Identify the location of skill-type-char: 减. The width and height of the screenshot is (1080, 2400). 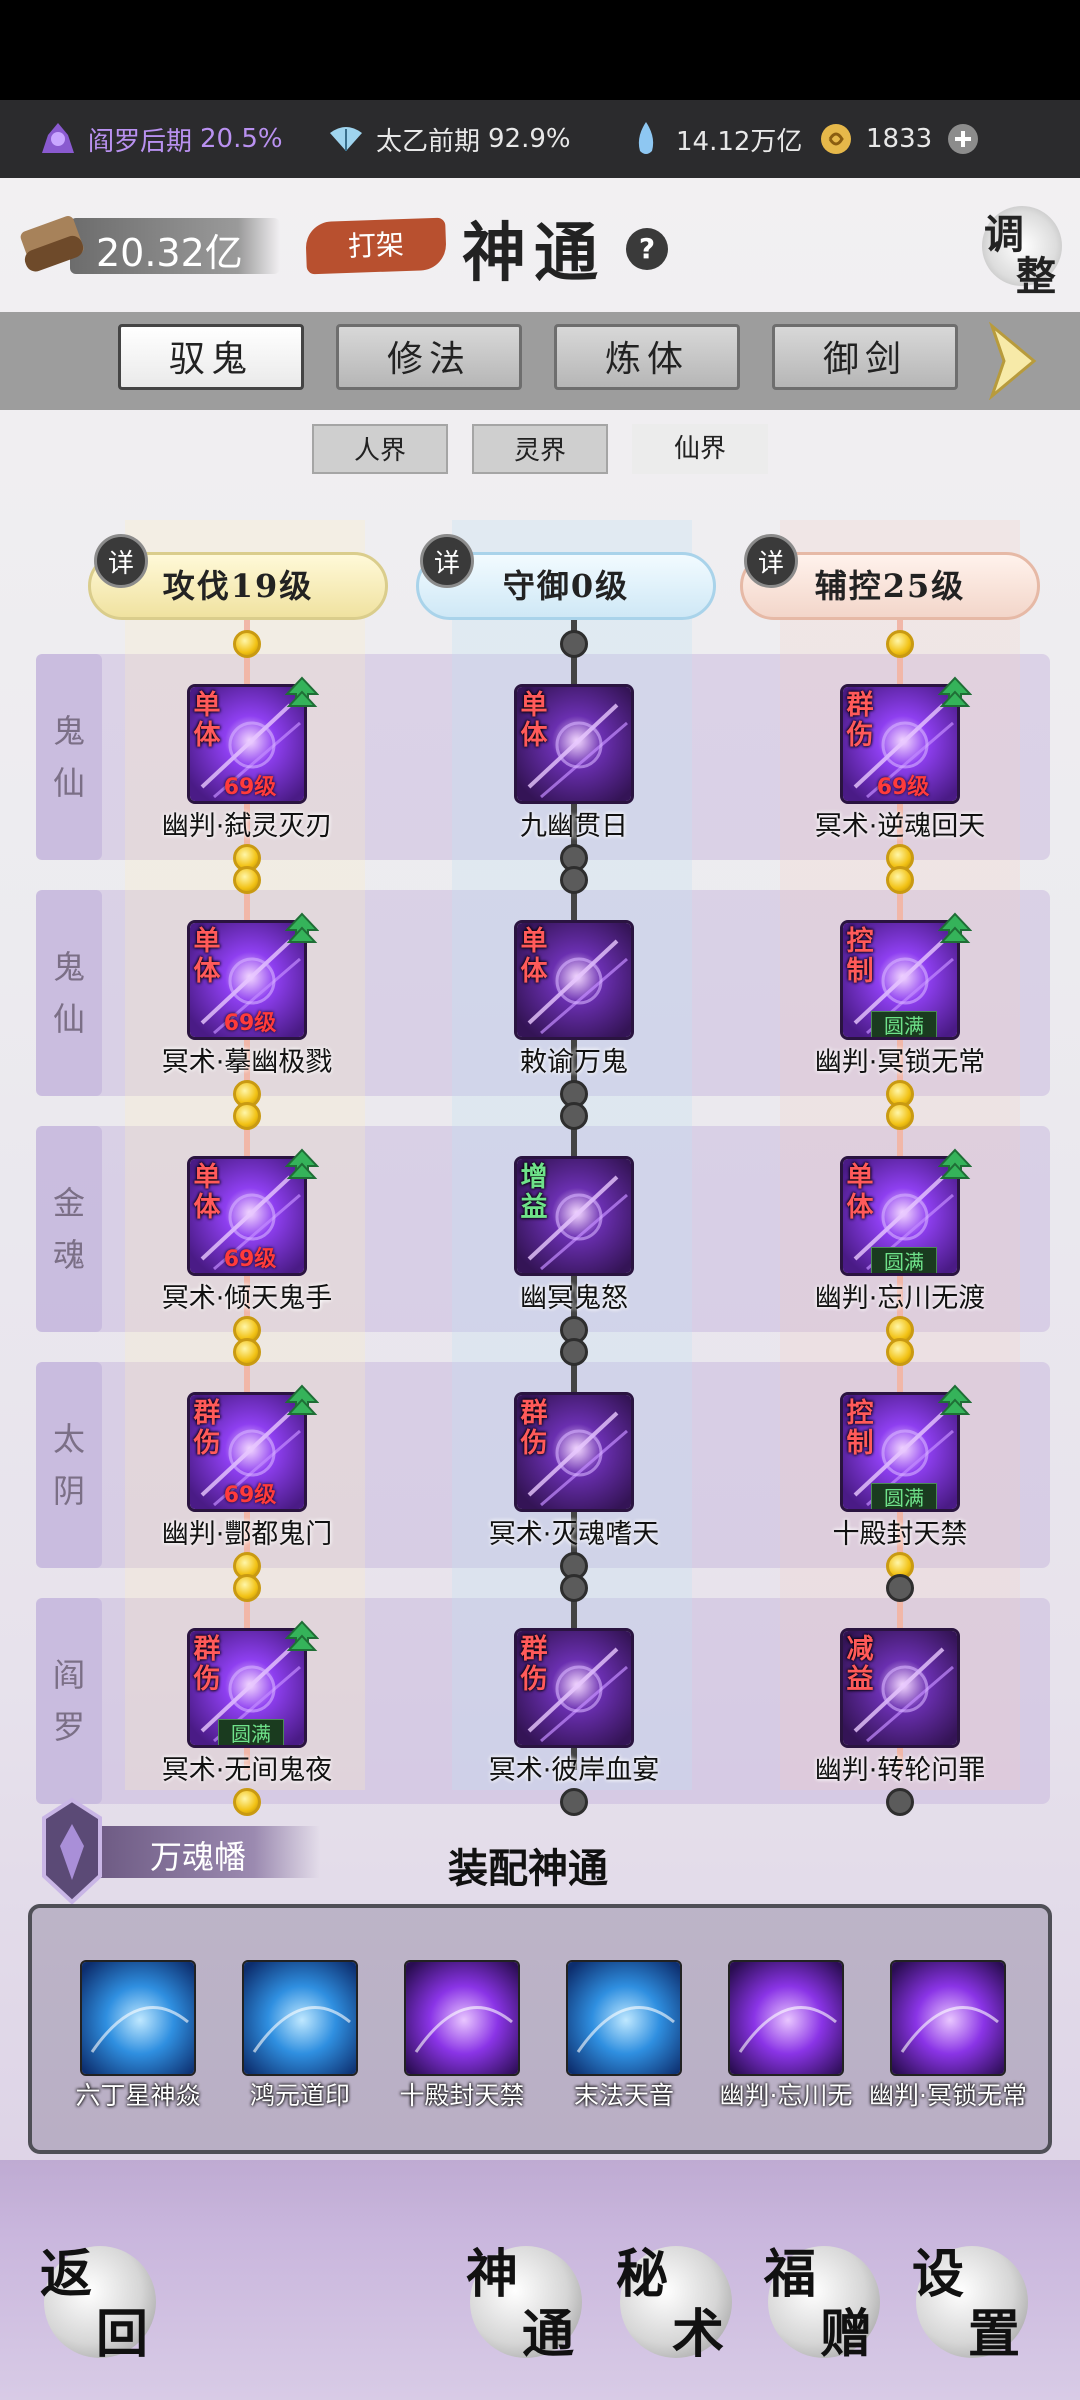
(860, 1649).